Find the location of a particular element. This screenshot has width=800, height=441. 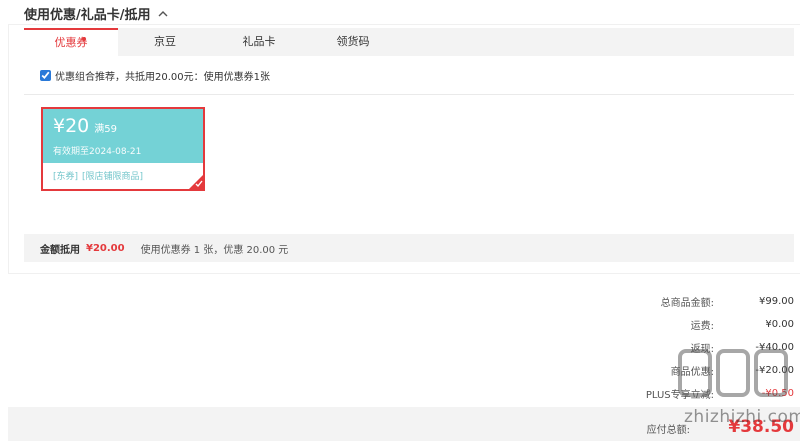

section-title: 使用优惠/礼品卡/抵用 is located at coordinates (87, 15).